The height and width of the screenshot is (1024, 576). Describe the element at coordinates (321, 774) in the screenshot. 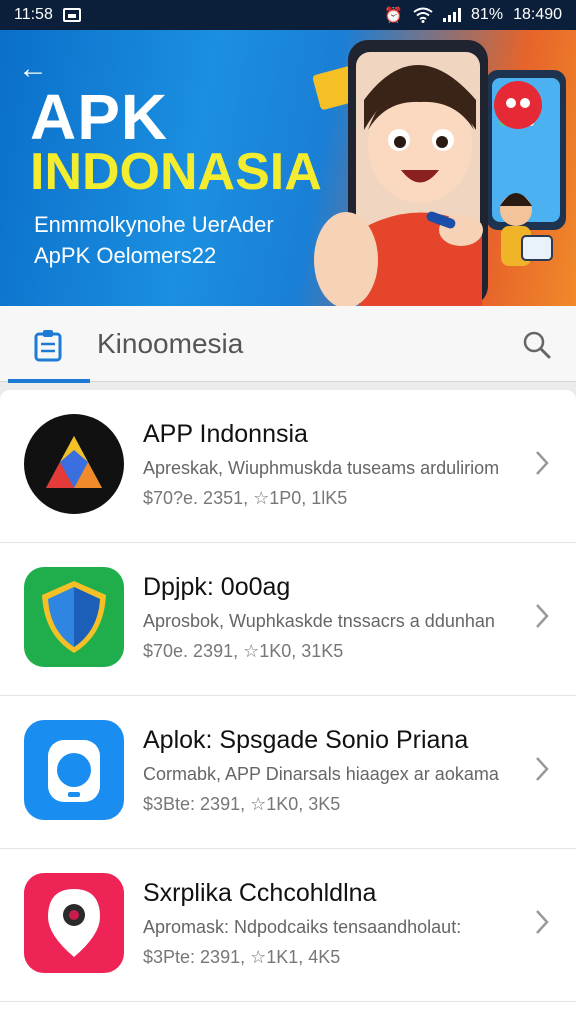

I see `app-description: Cormabk, APP Dinarsals hiaagex ar aokama` at that location.